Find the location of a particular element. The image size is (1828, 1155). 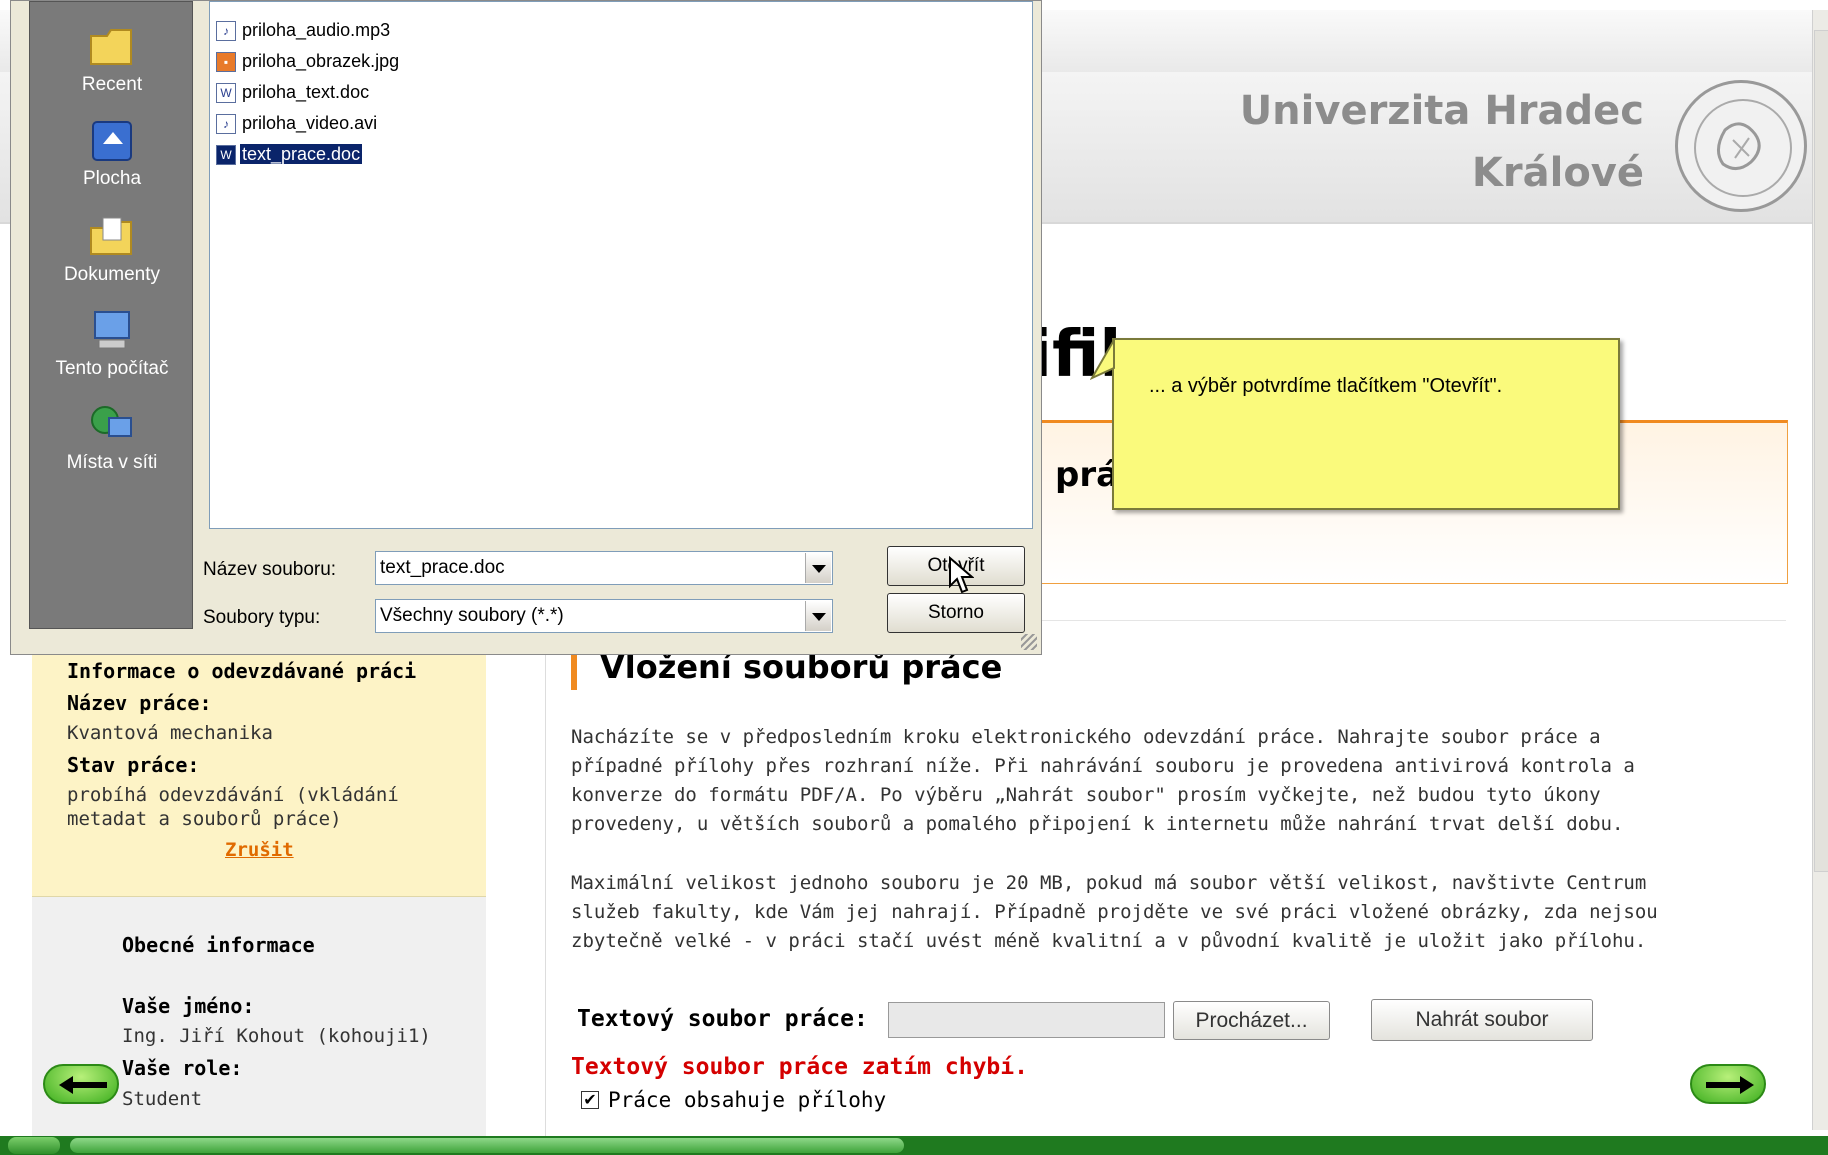

filename-value: text_prace.doc is located at coordinates (442, 567).